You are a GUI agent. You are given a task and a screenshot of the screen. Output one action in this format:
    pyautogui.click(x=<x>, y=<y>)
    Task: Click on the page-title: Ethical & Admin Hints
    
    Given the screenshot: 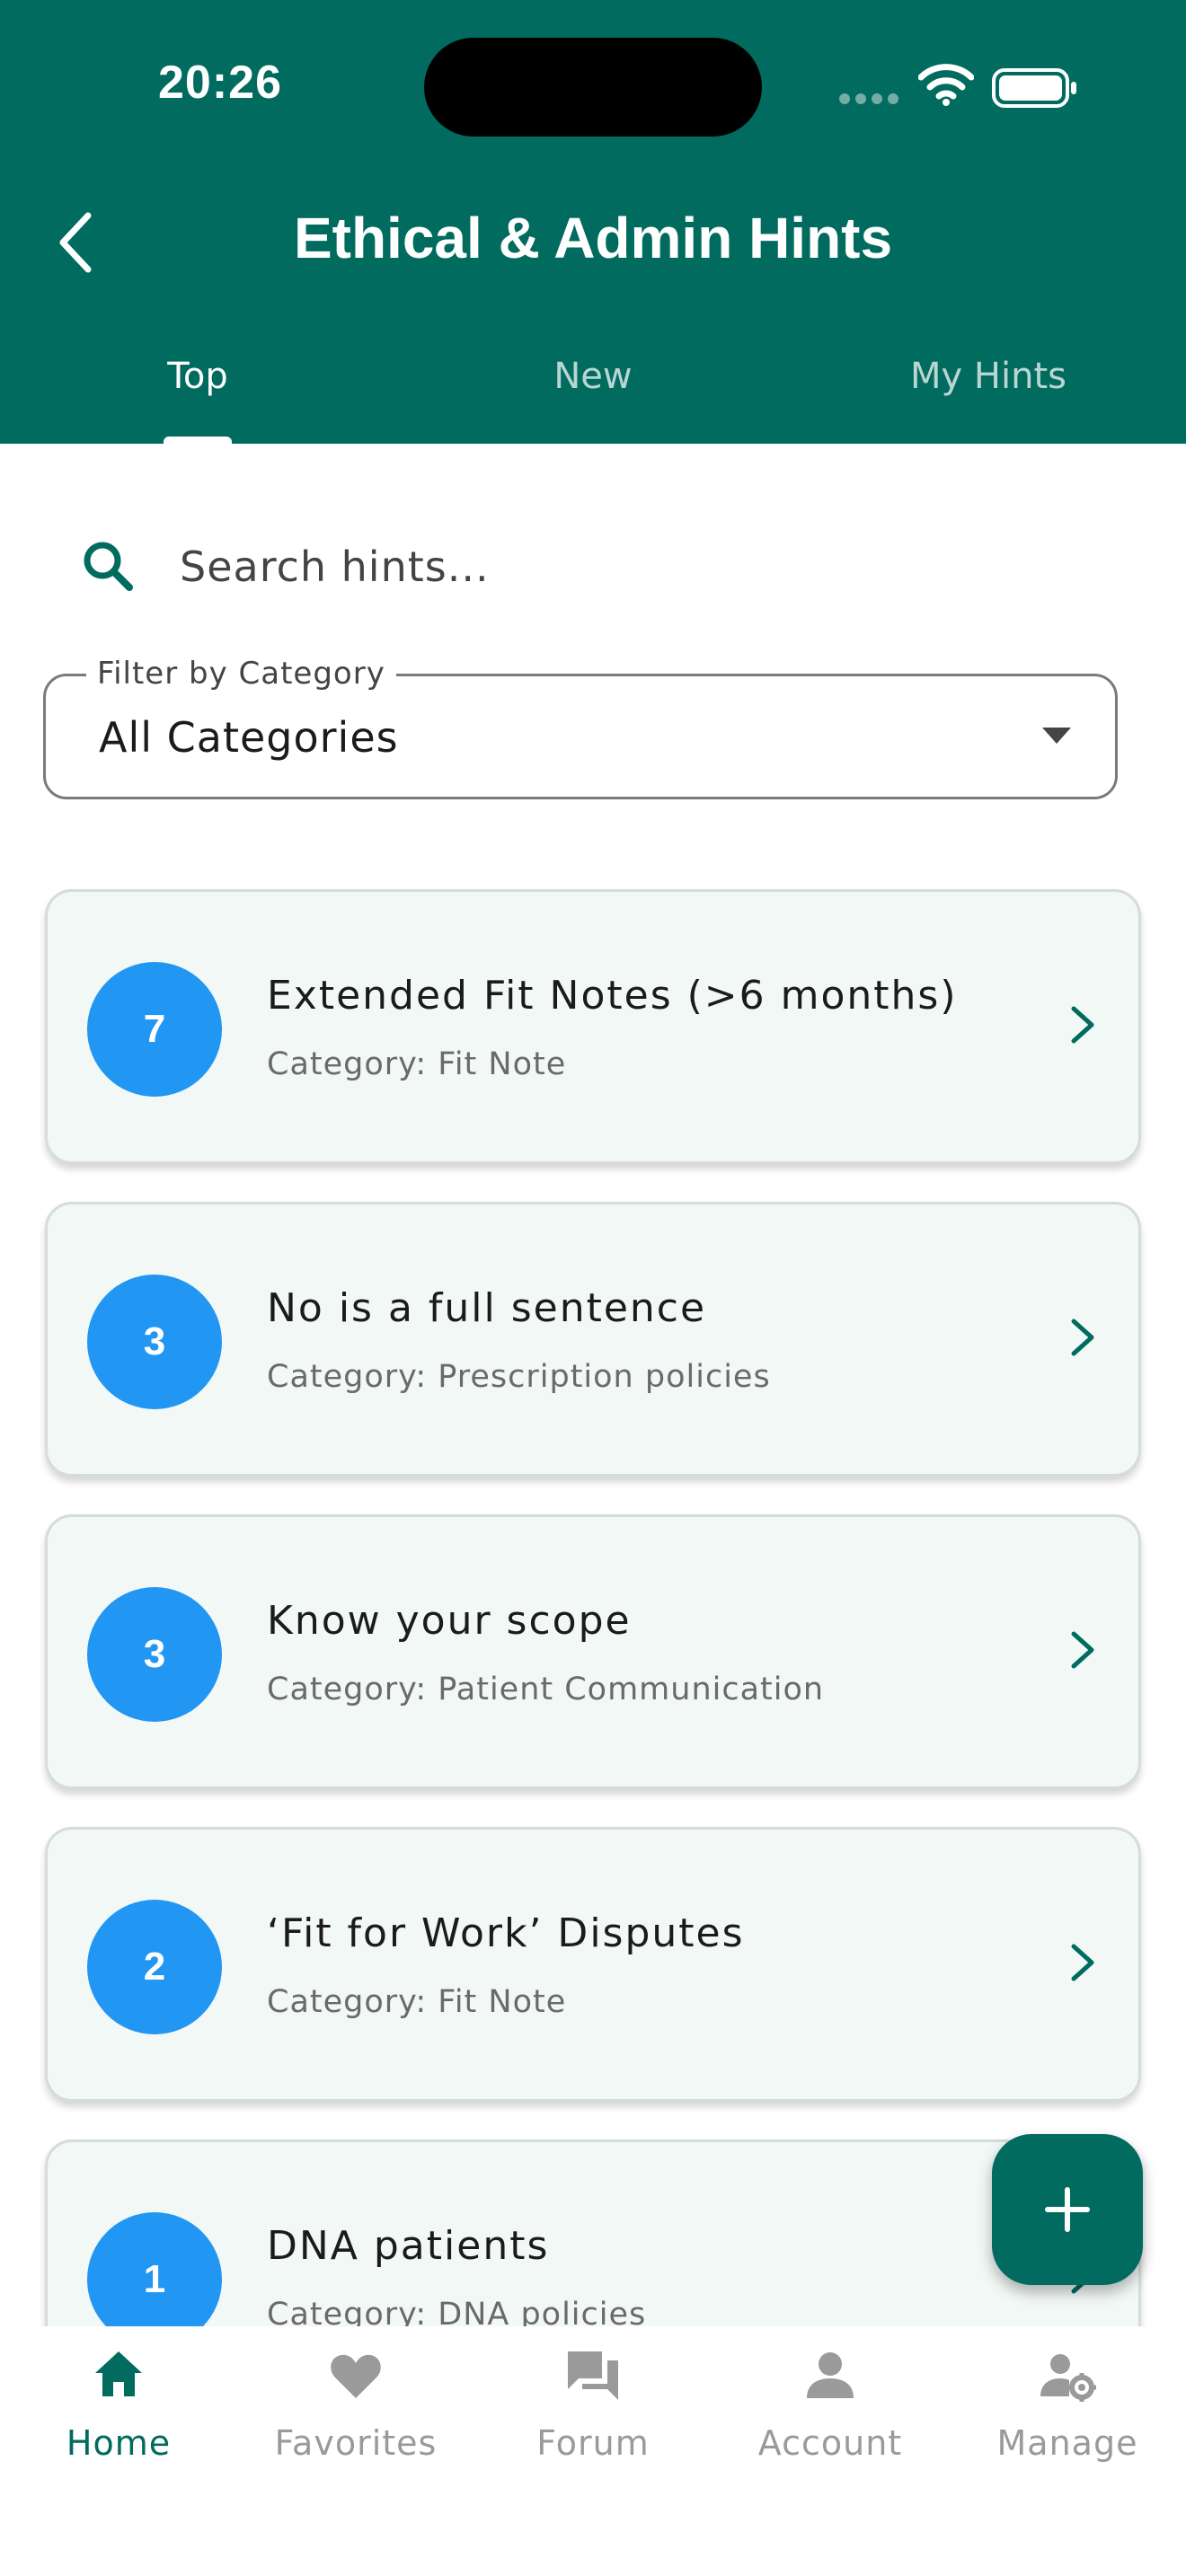 What is the action you would take?
    pyautogui.click(x=593, y=238)
    